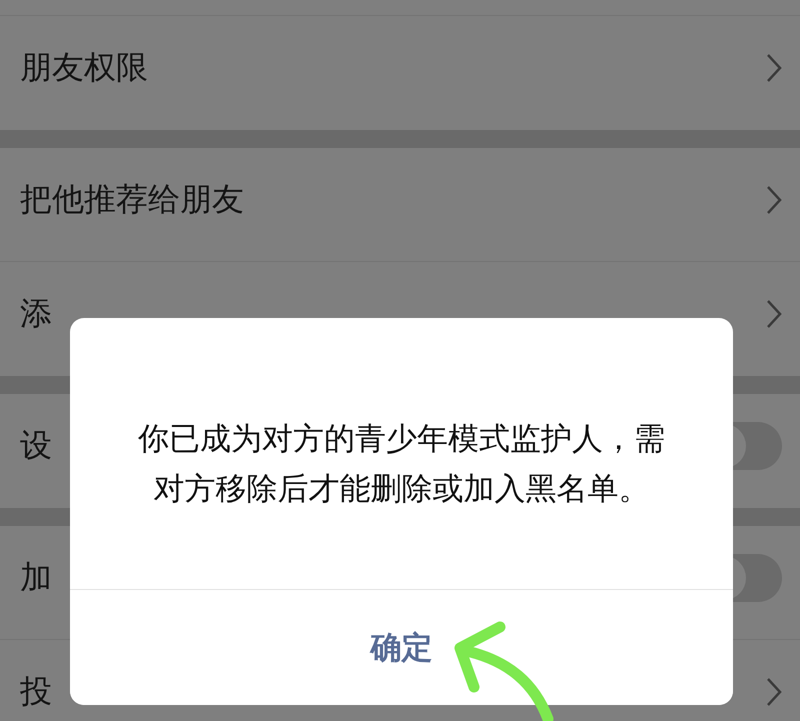 The width and height of the screenshot is (800, 721). I want to click on row-label: 加, so click(36, 577).